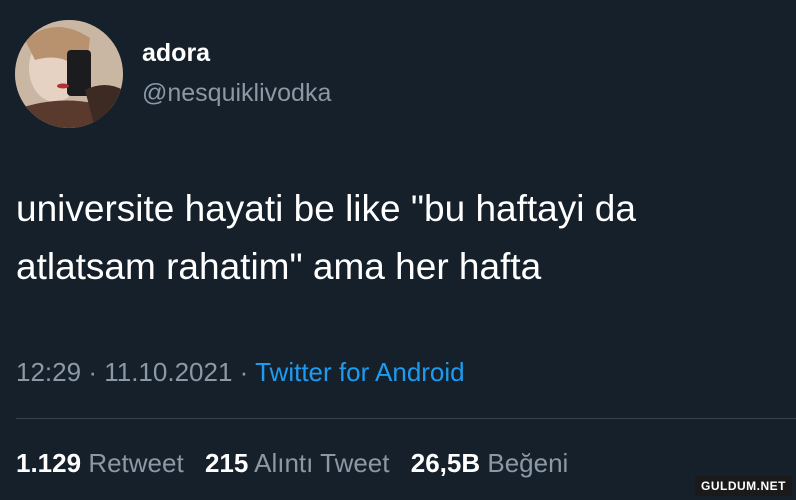 Image resolution: width=796 pixels, height=500 pixels. What do you see at coordinates (176, 53) in the screenshot?
I see `display-name: adora` at bounding box center [176, 53].